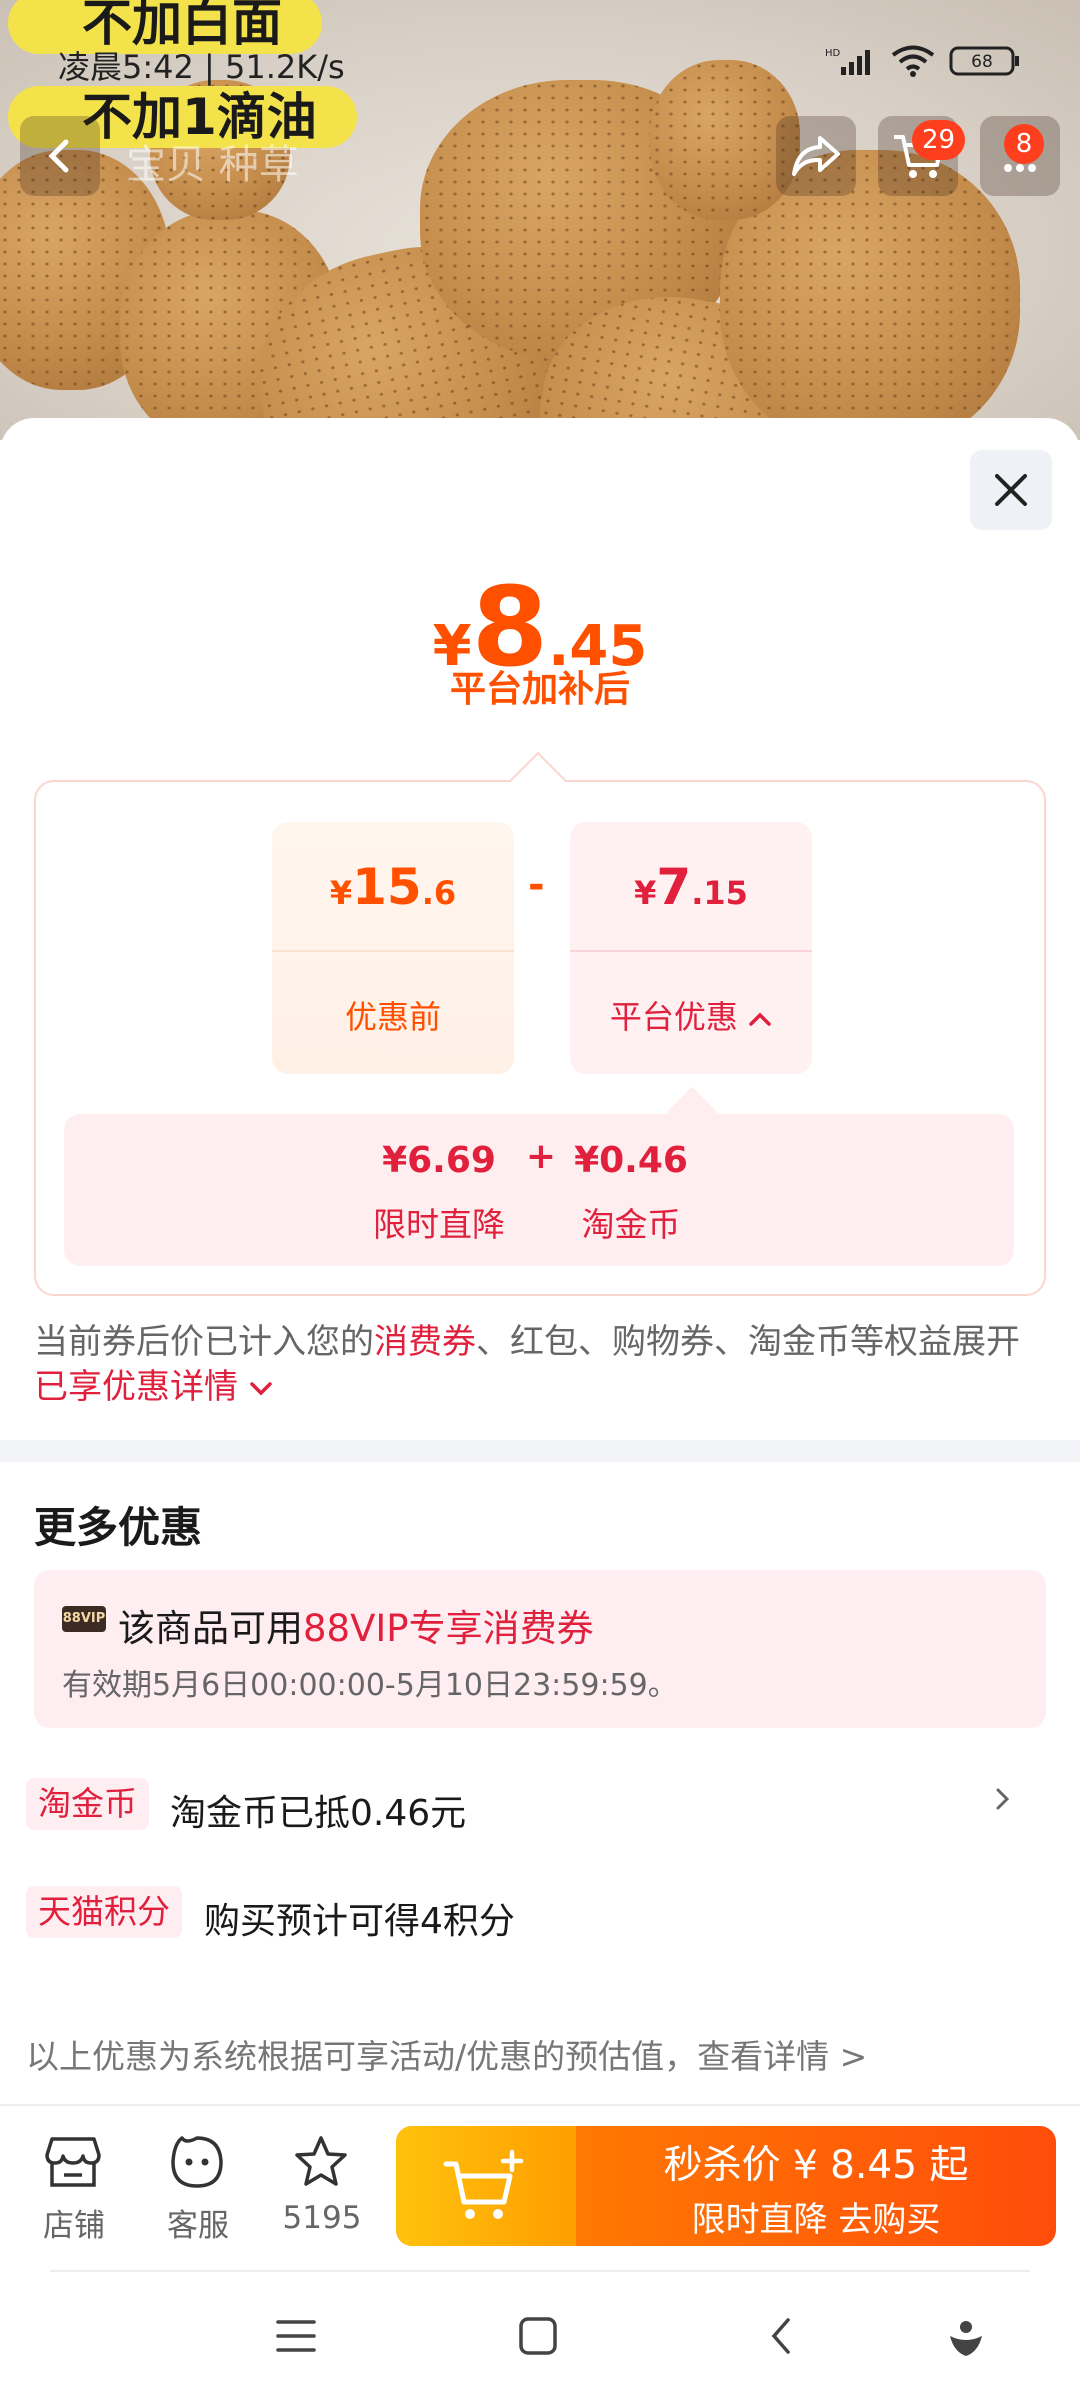 The image size is (1080, 2400). Describe the element at coordinates (539, 689) in the screenshot. I see `price-subtitle: 平台加补后` at that location.